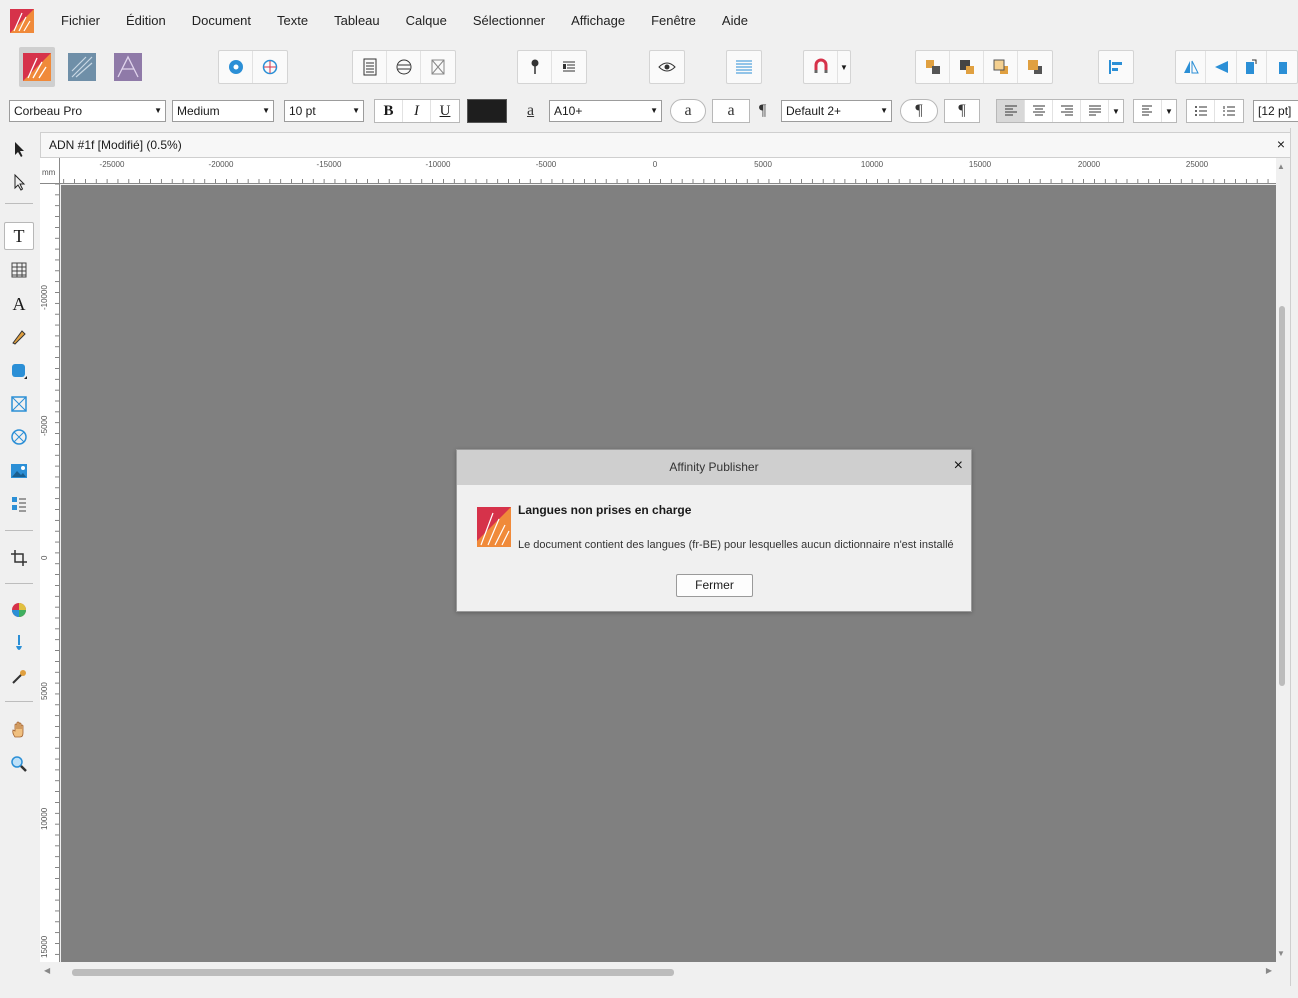 The width and height of the screenshot is (1298, 998). Describe the element at coordinates (967, 67) in the screenshot. I see `move-back-one-button` at that location.